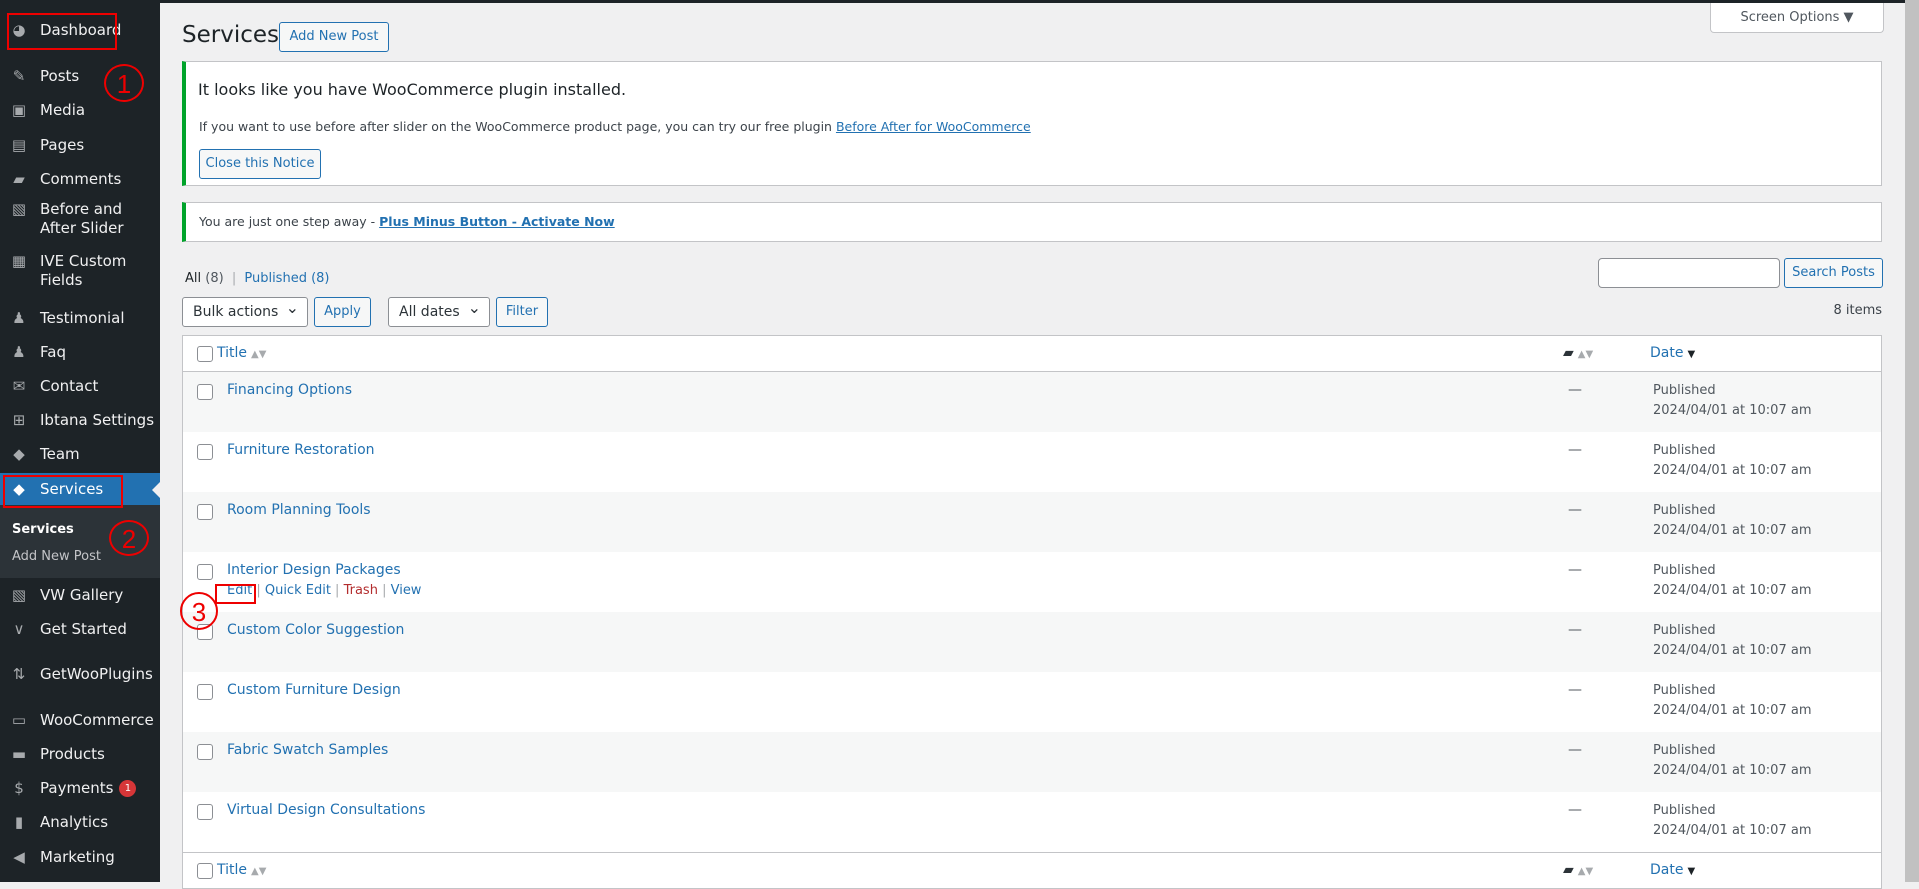 The image size is (1919, 889). Describe the element at coordinates (72, 489) in the screenshot. I see `sidebar-item-label: Services` at that location.